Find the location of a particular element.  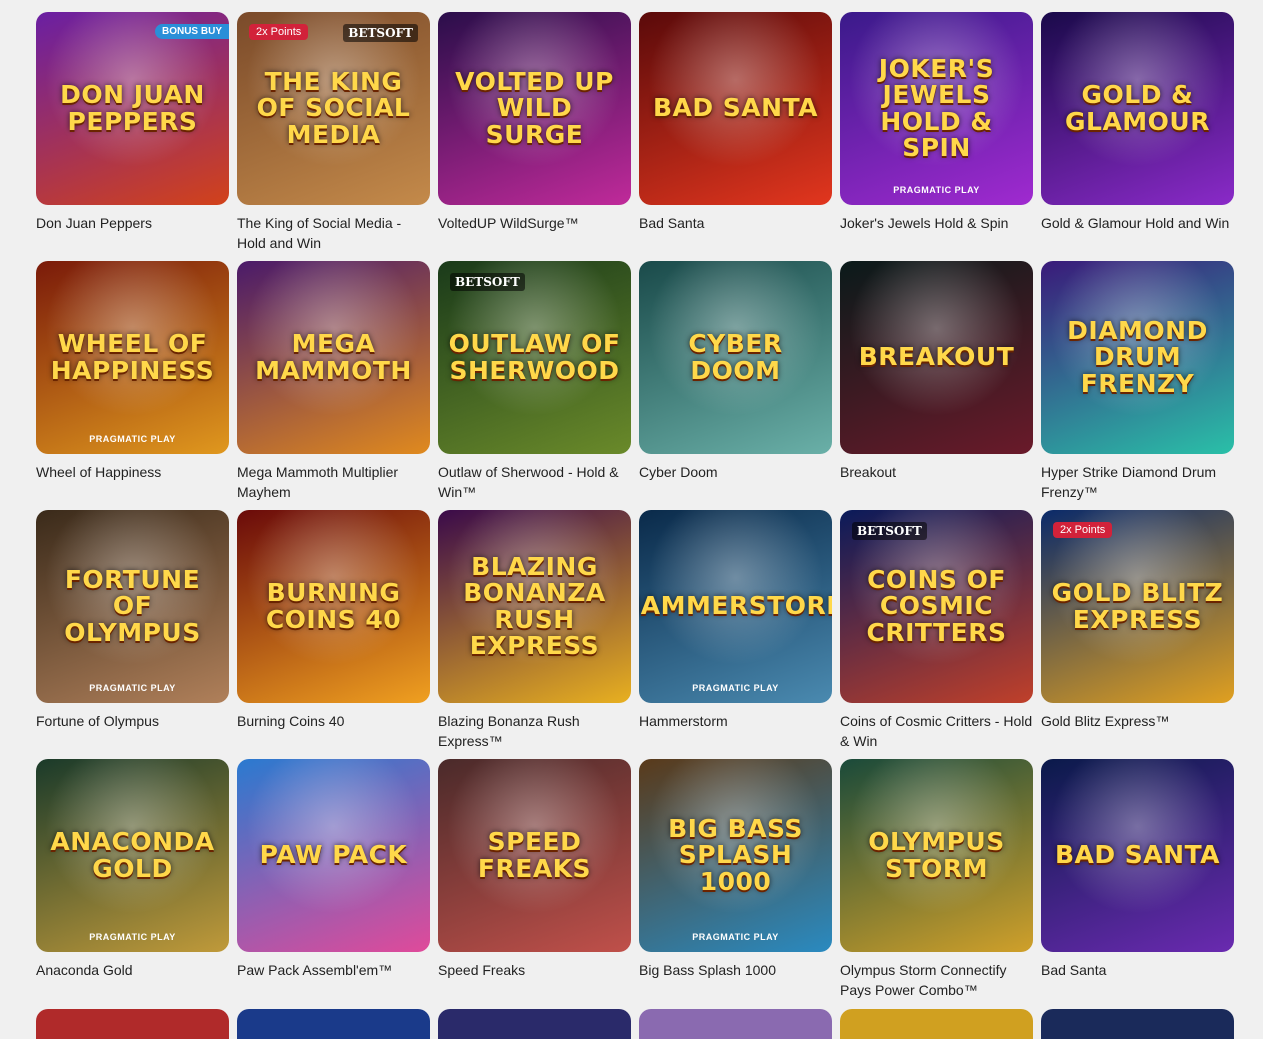

game-logo-text: GOLD & GLAMOUR is located at coordinates (1137, 108).